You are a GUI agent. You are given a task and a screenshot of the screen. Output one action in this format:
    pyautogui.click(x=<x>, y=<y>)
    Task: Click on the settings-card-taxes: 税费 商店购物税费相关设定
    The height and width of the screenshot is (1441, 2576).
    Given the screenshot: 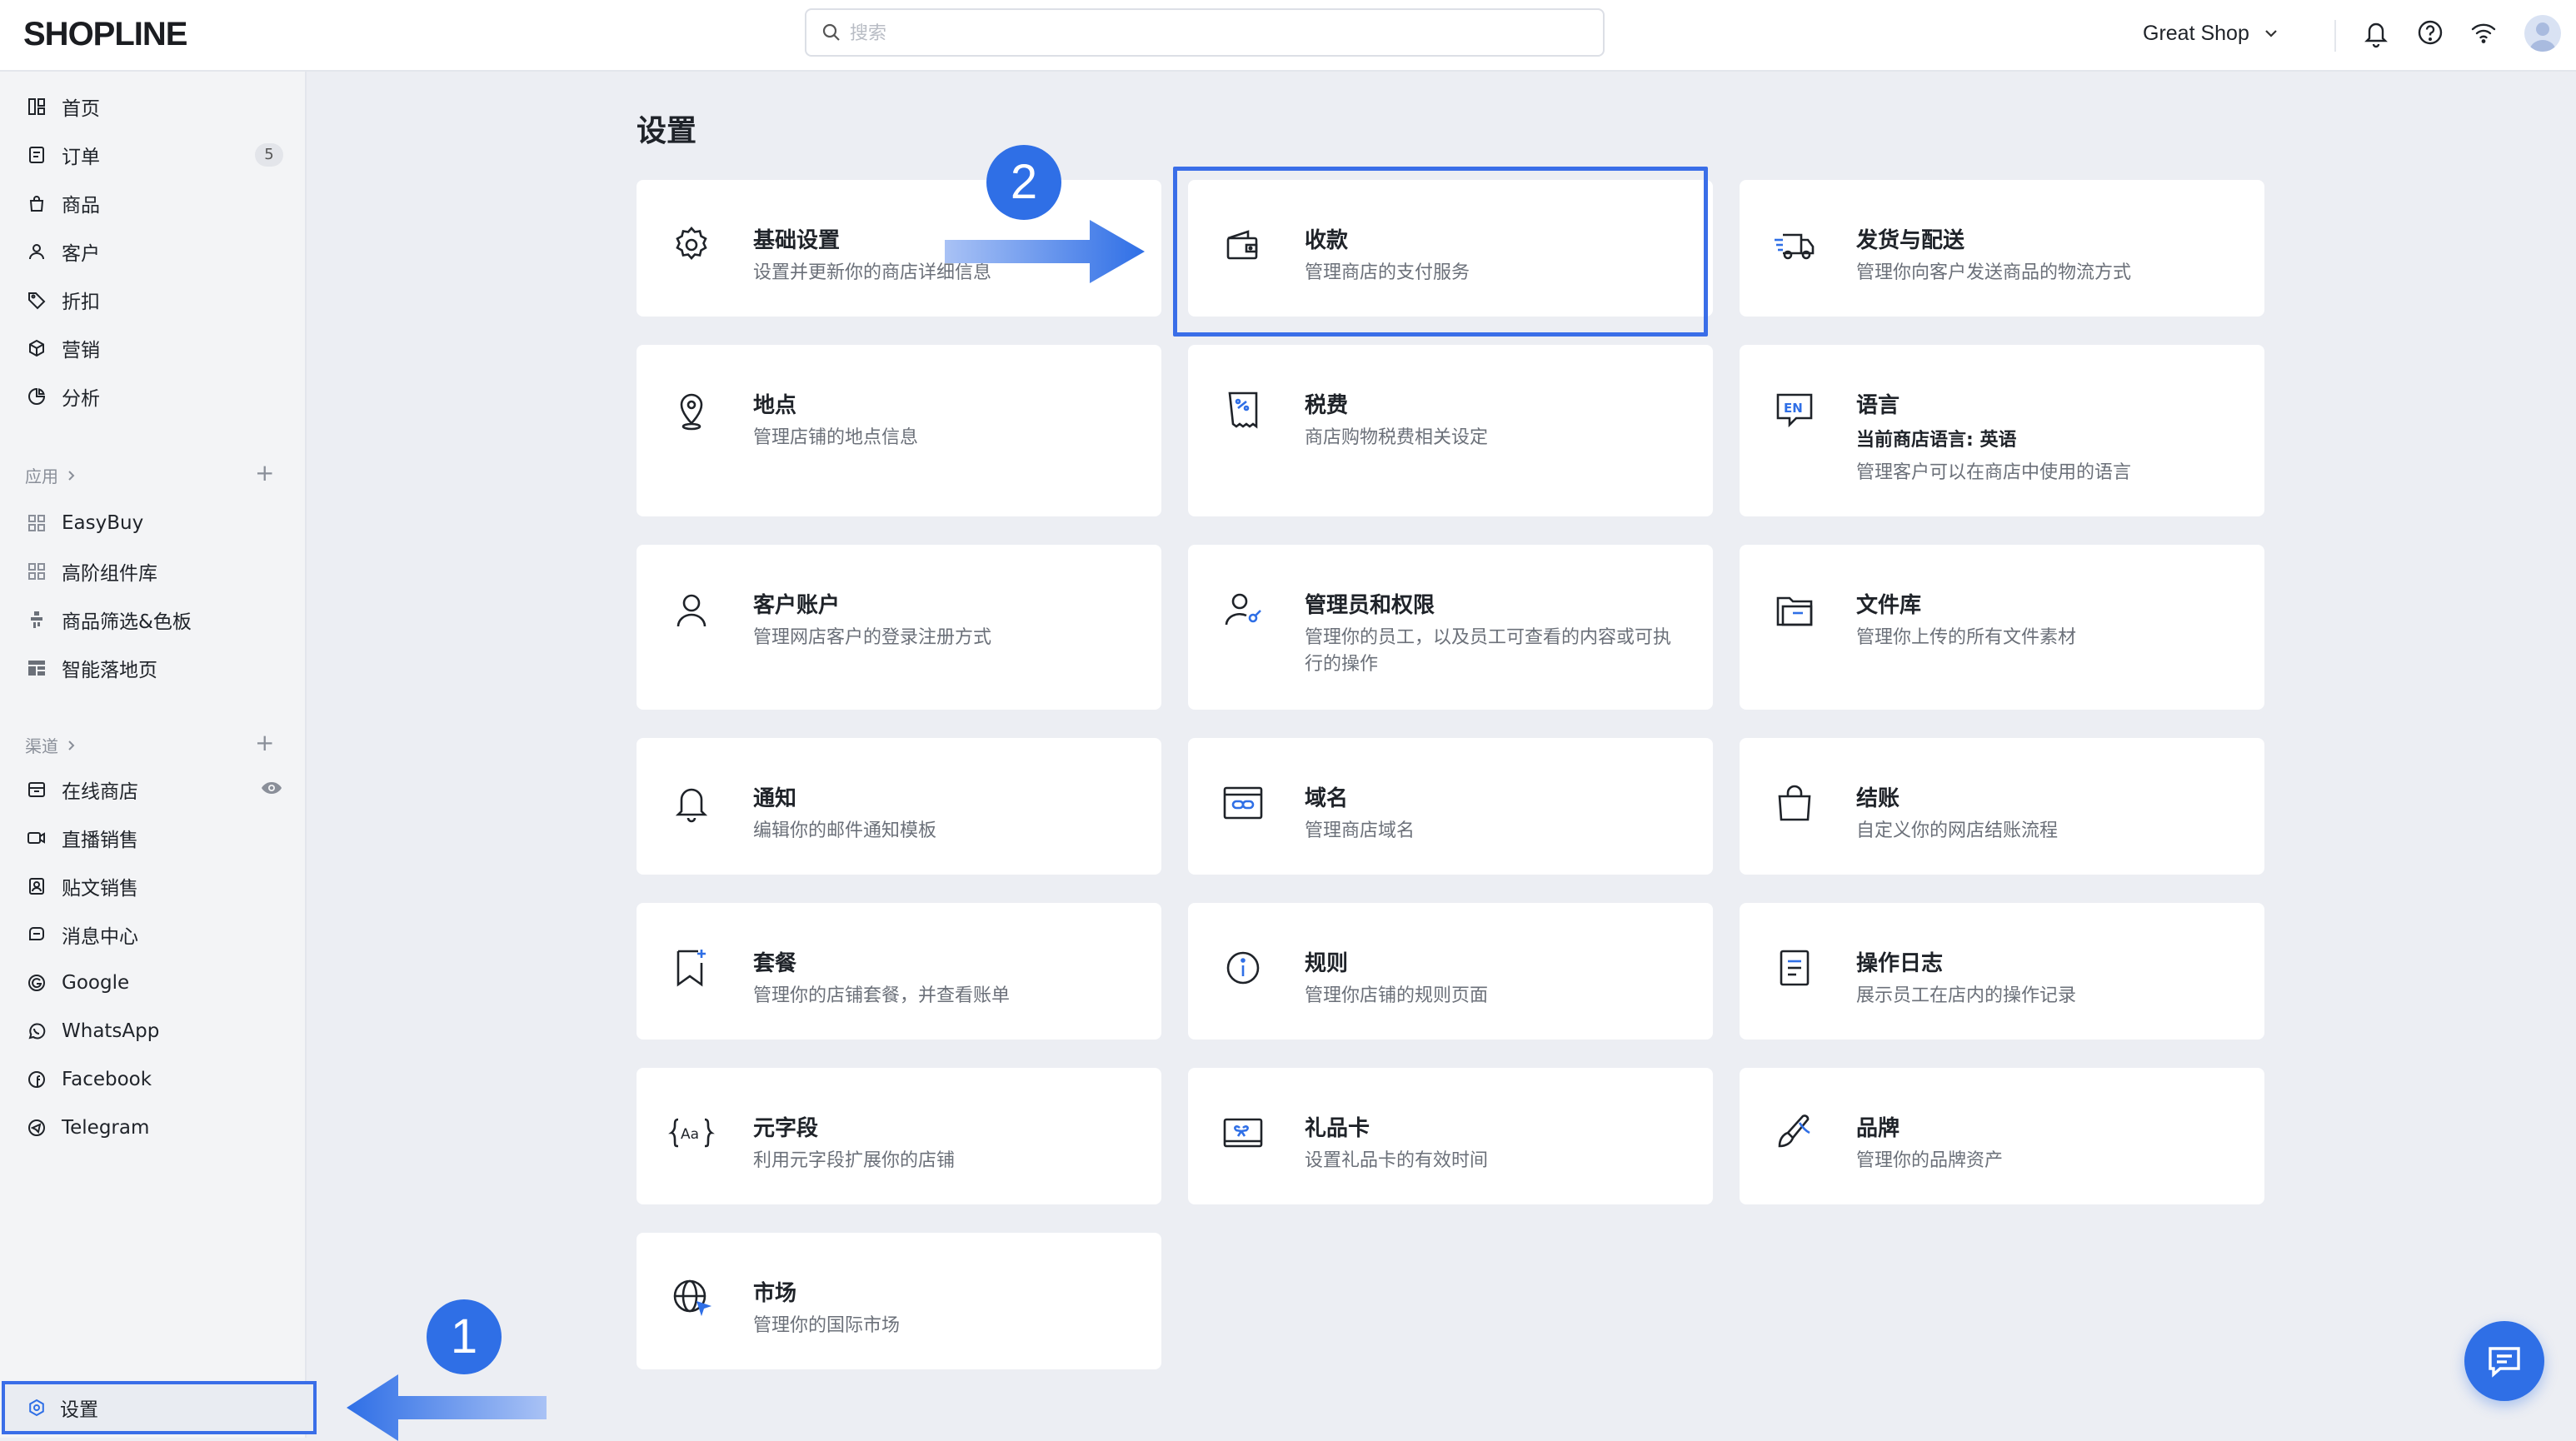 What is the action you would take?
    pyautogui.click(x=1450, y=430)
    